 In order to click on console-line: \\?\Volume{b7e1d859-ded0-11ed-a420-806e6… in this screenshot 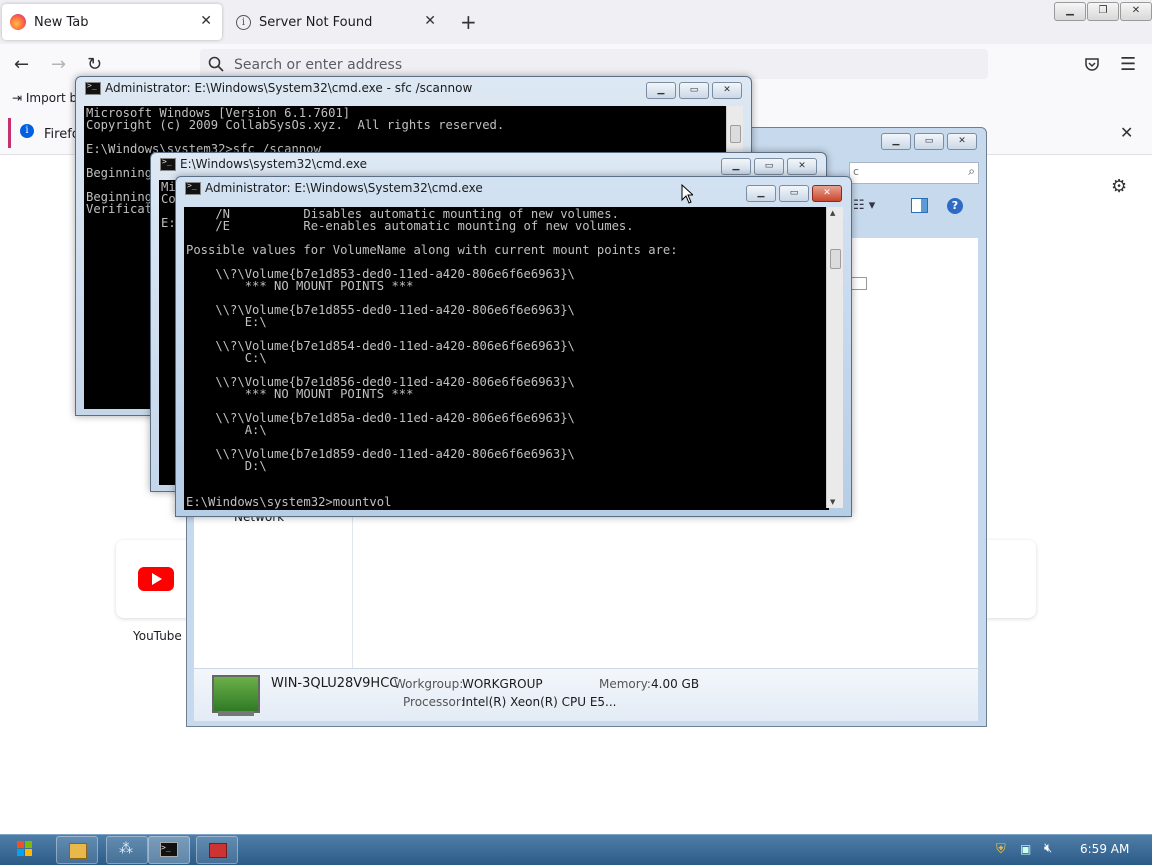, I will do `click(380, 454)`.